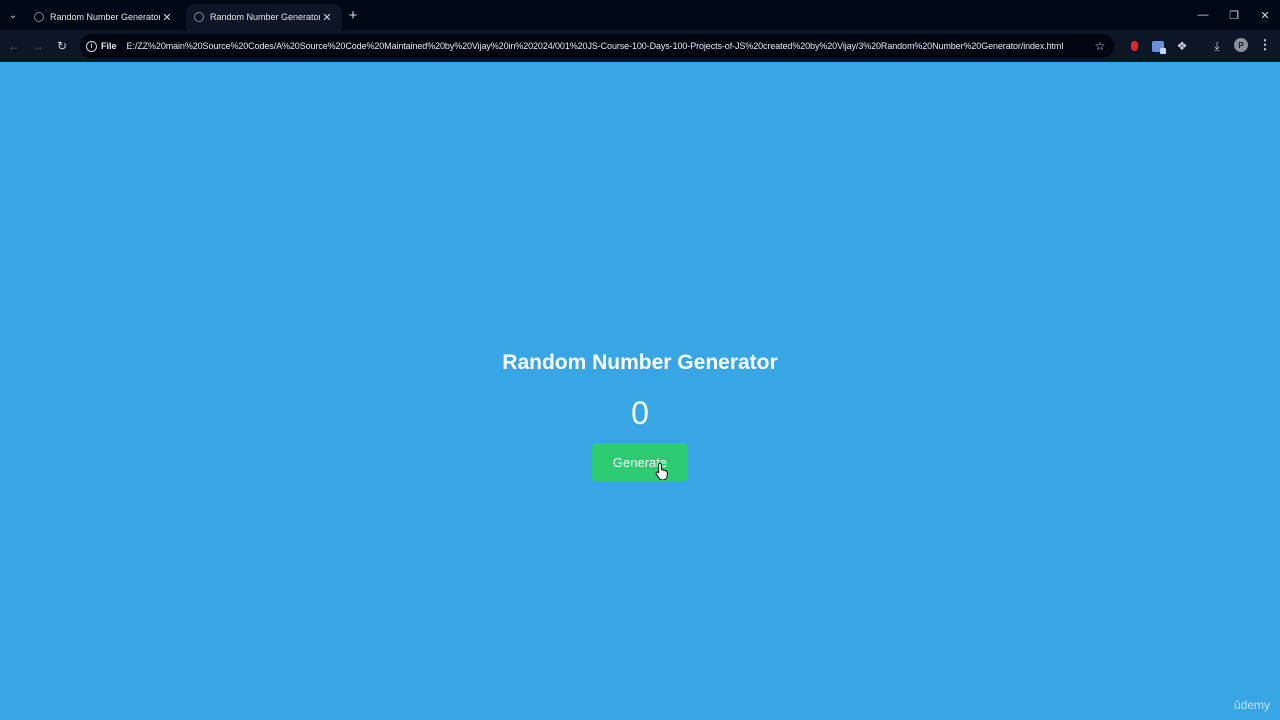 The height and width of the screenshot is (720, 1280). Describe the element at coordinates (13, 15) in the screenshot. I see `tab-search-icon: ⌄` at that location.